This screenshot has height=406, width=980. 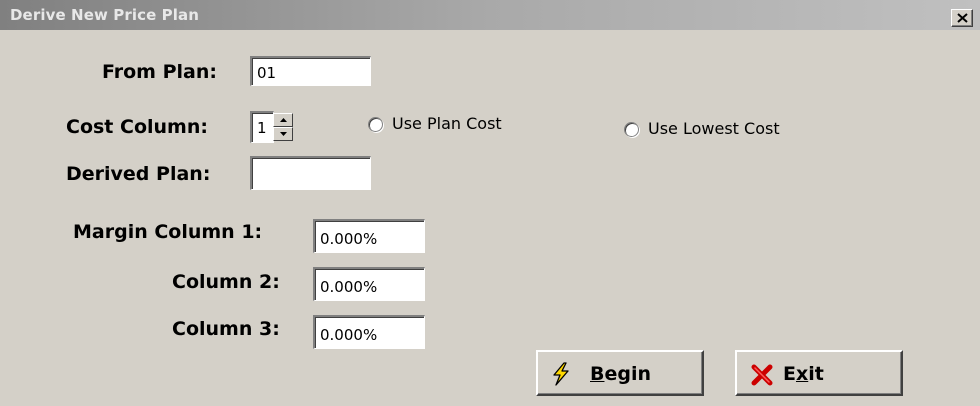 What do you see at coordinates (369, 332) in the screenshot?
I see `column-3-input: 0.000%` at bounding box center [369, 332].